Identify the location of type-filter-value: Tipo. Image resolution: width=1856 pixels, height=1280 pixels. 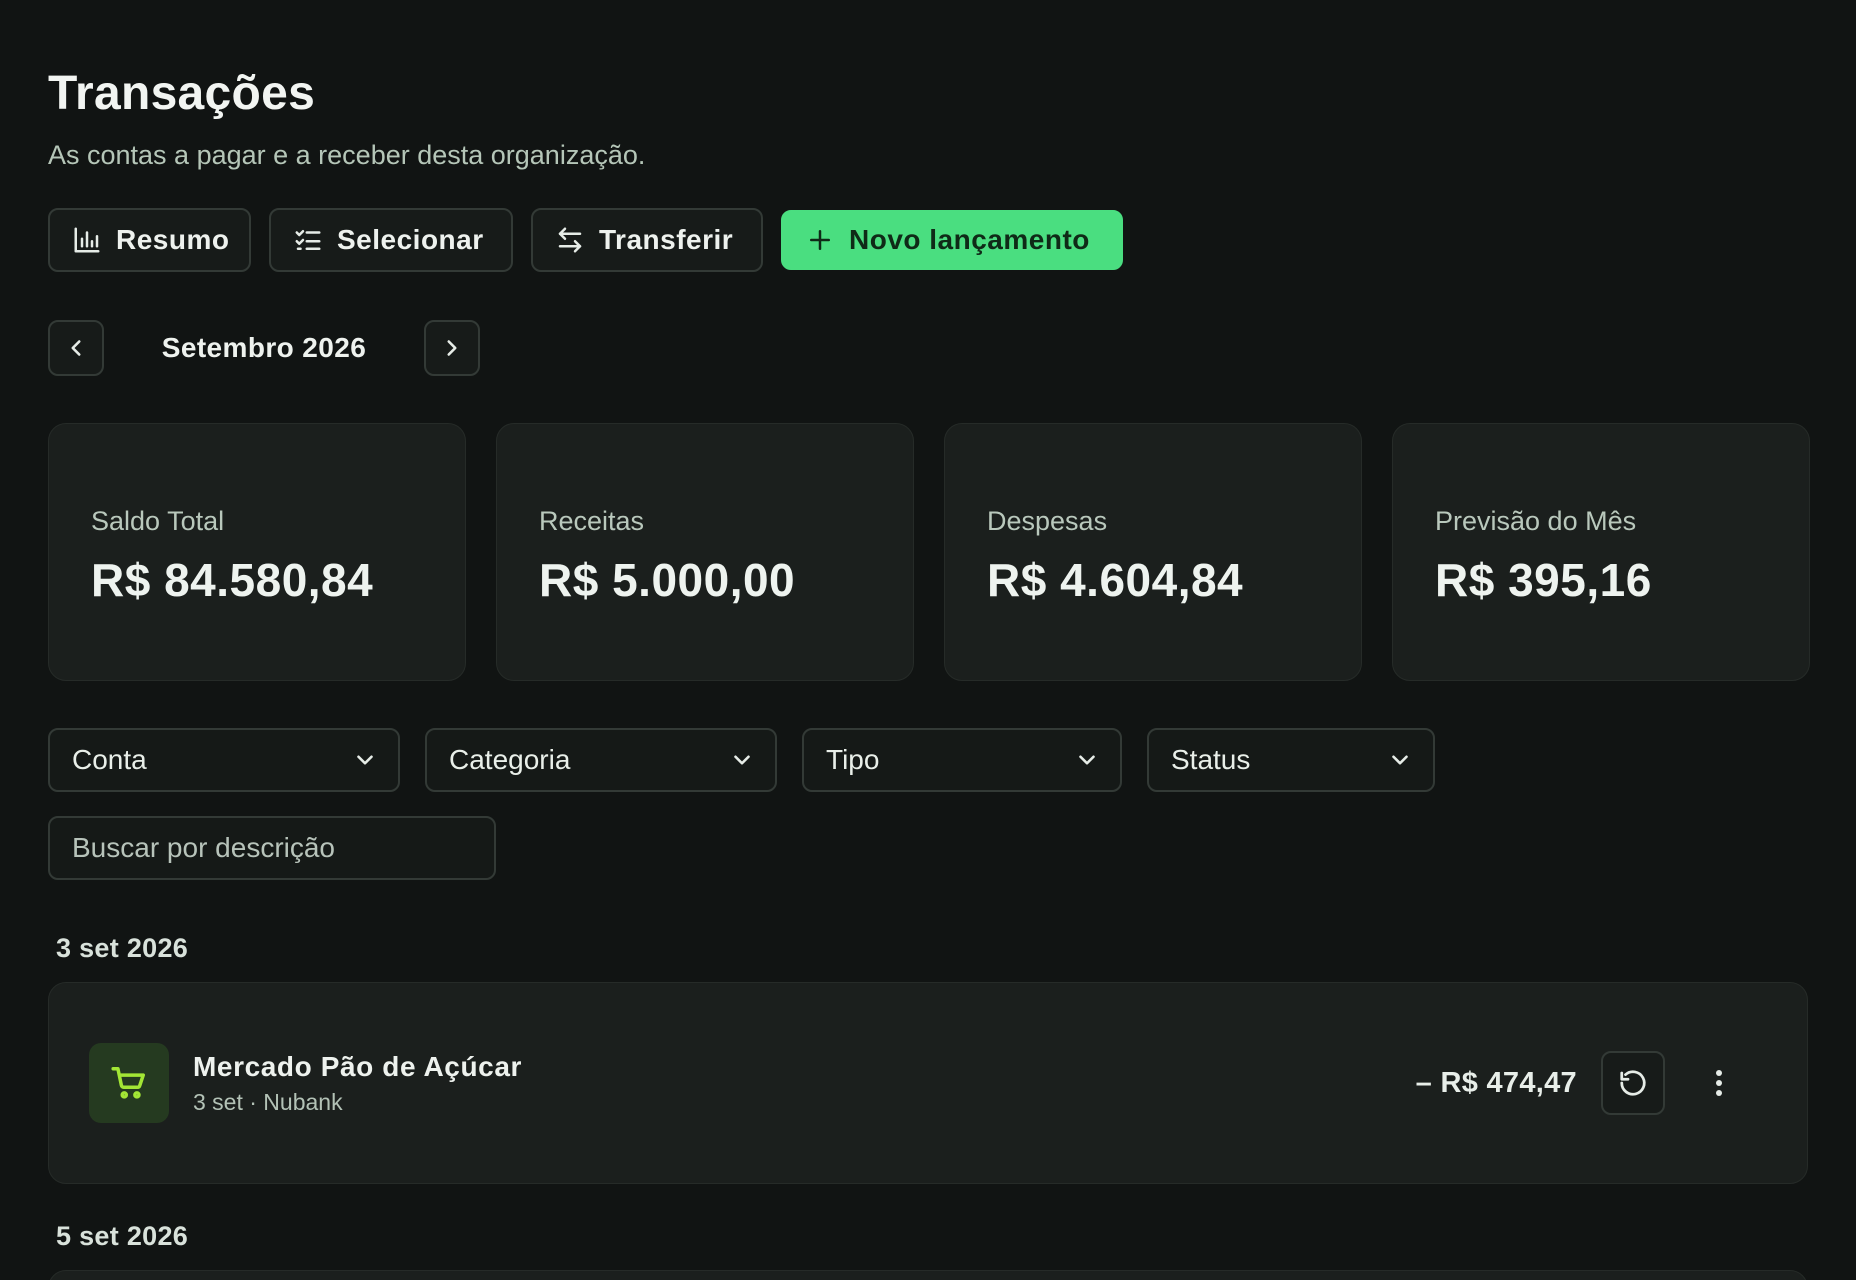
(853, 759).